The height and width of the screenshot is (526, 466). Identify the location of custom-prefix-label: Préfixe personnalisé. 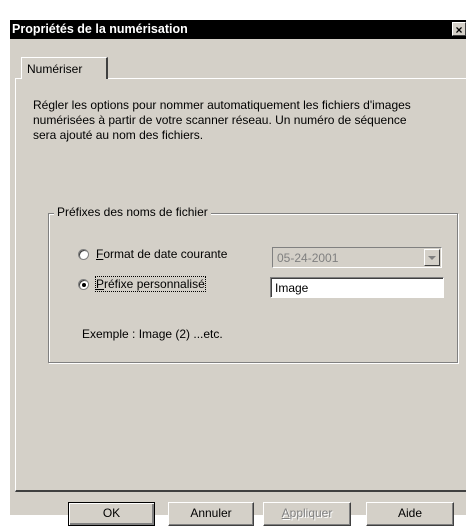
(150, 284).